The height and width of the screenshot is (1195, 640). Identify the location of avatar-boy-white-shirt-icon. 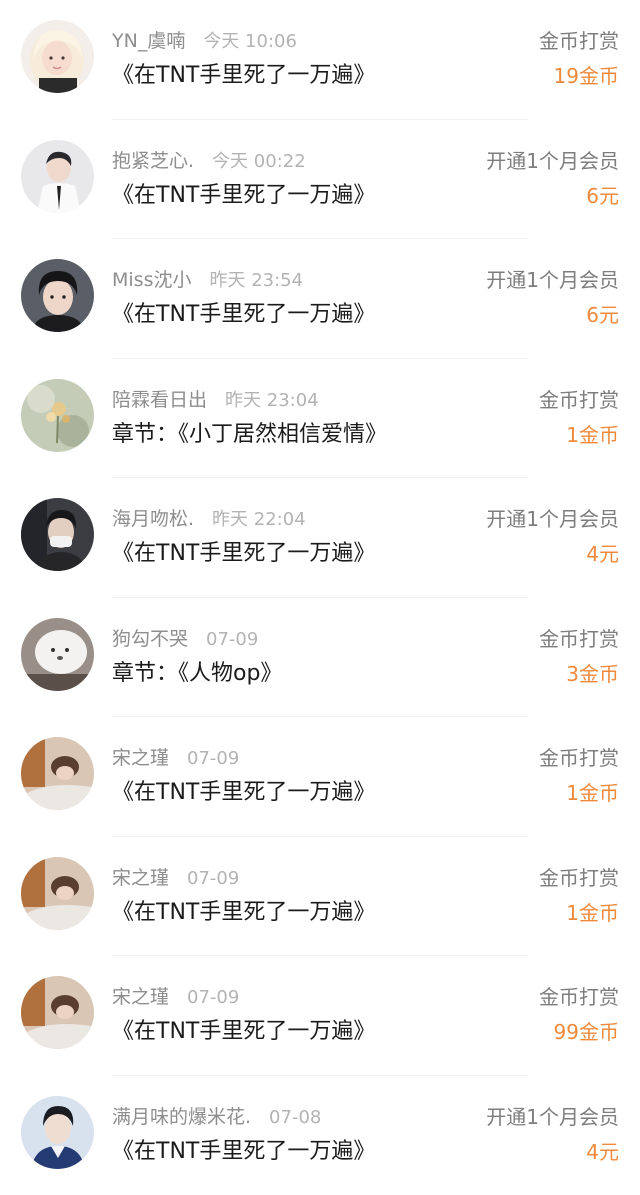
(57, 176).